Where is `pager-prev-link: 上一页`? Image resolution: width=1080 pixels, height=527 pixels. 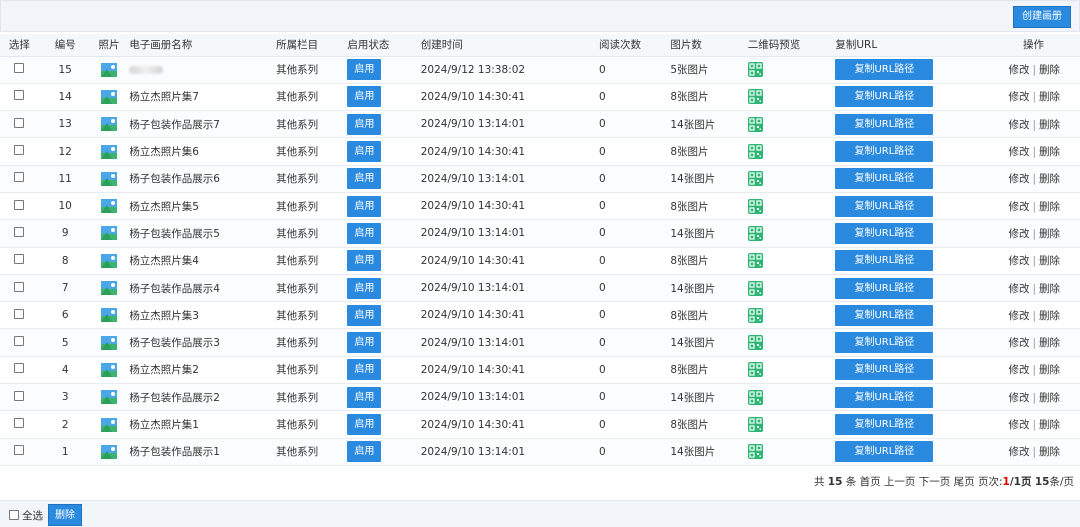 pager-prev-link: 上一页 is located at coordinates (900, 482).